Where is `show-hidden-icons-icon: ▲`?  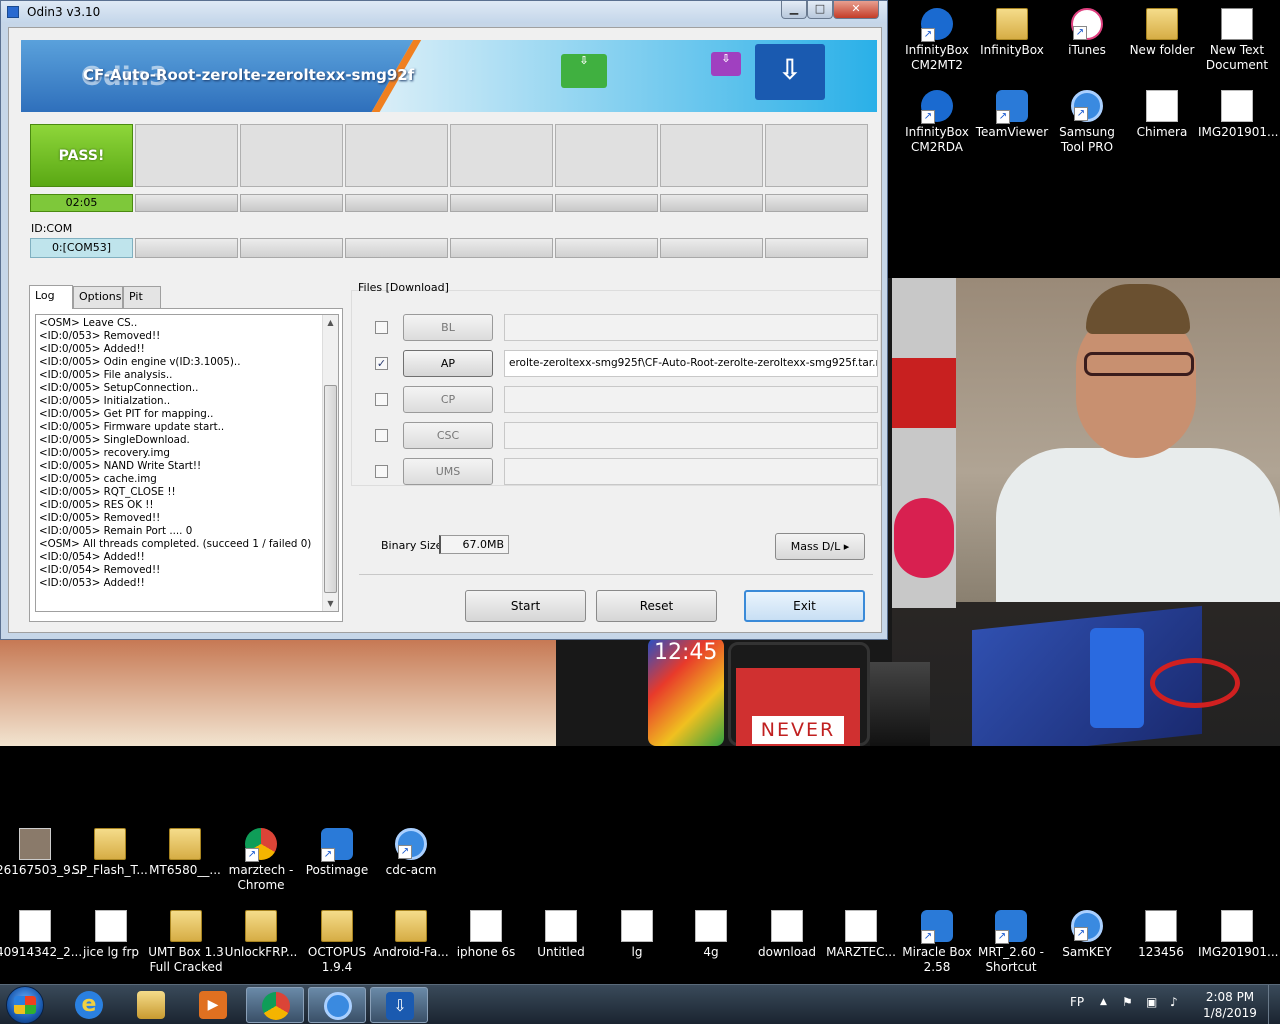
show-hidden-icons-icon: ▲ is located at coordinates (1103, 1010).